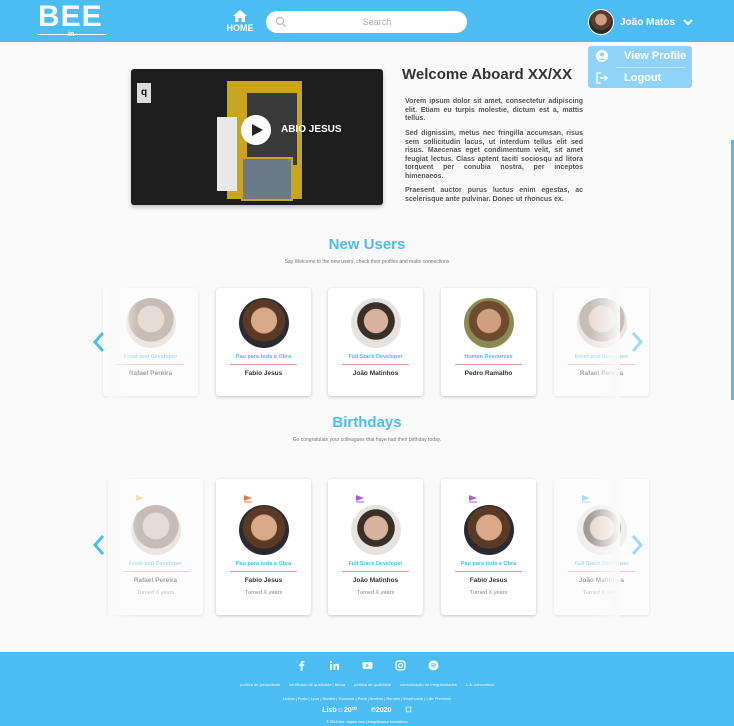 Image resolution: width=734 pixels, height=726 pixels. What do you see at coordinates (70, 16) in the screenshot?
I see `logo-text: BEE` at bounding box center [70, 16].